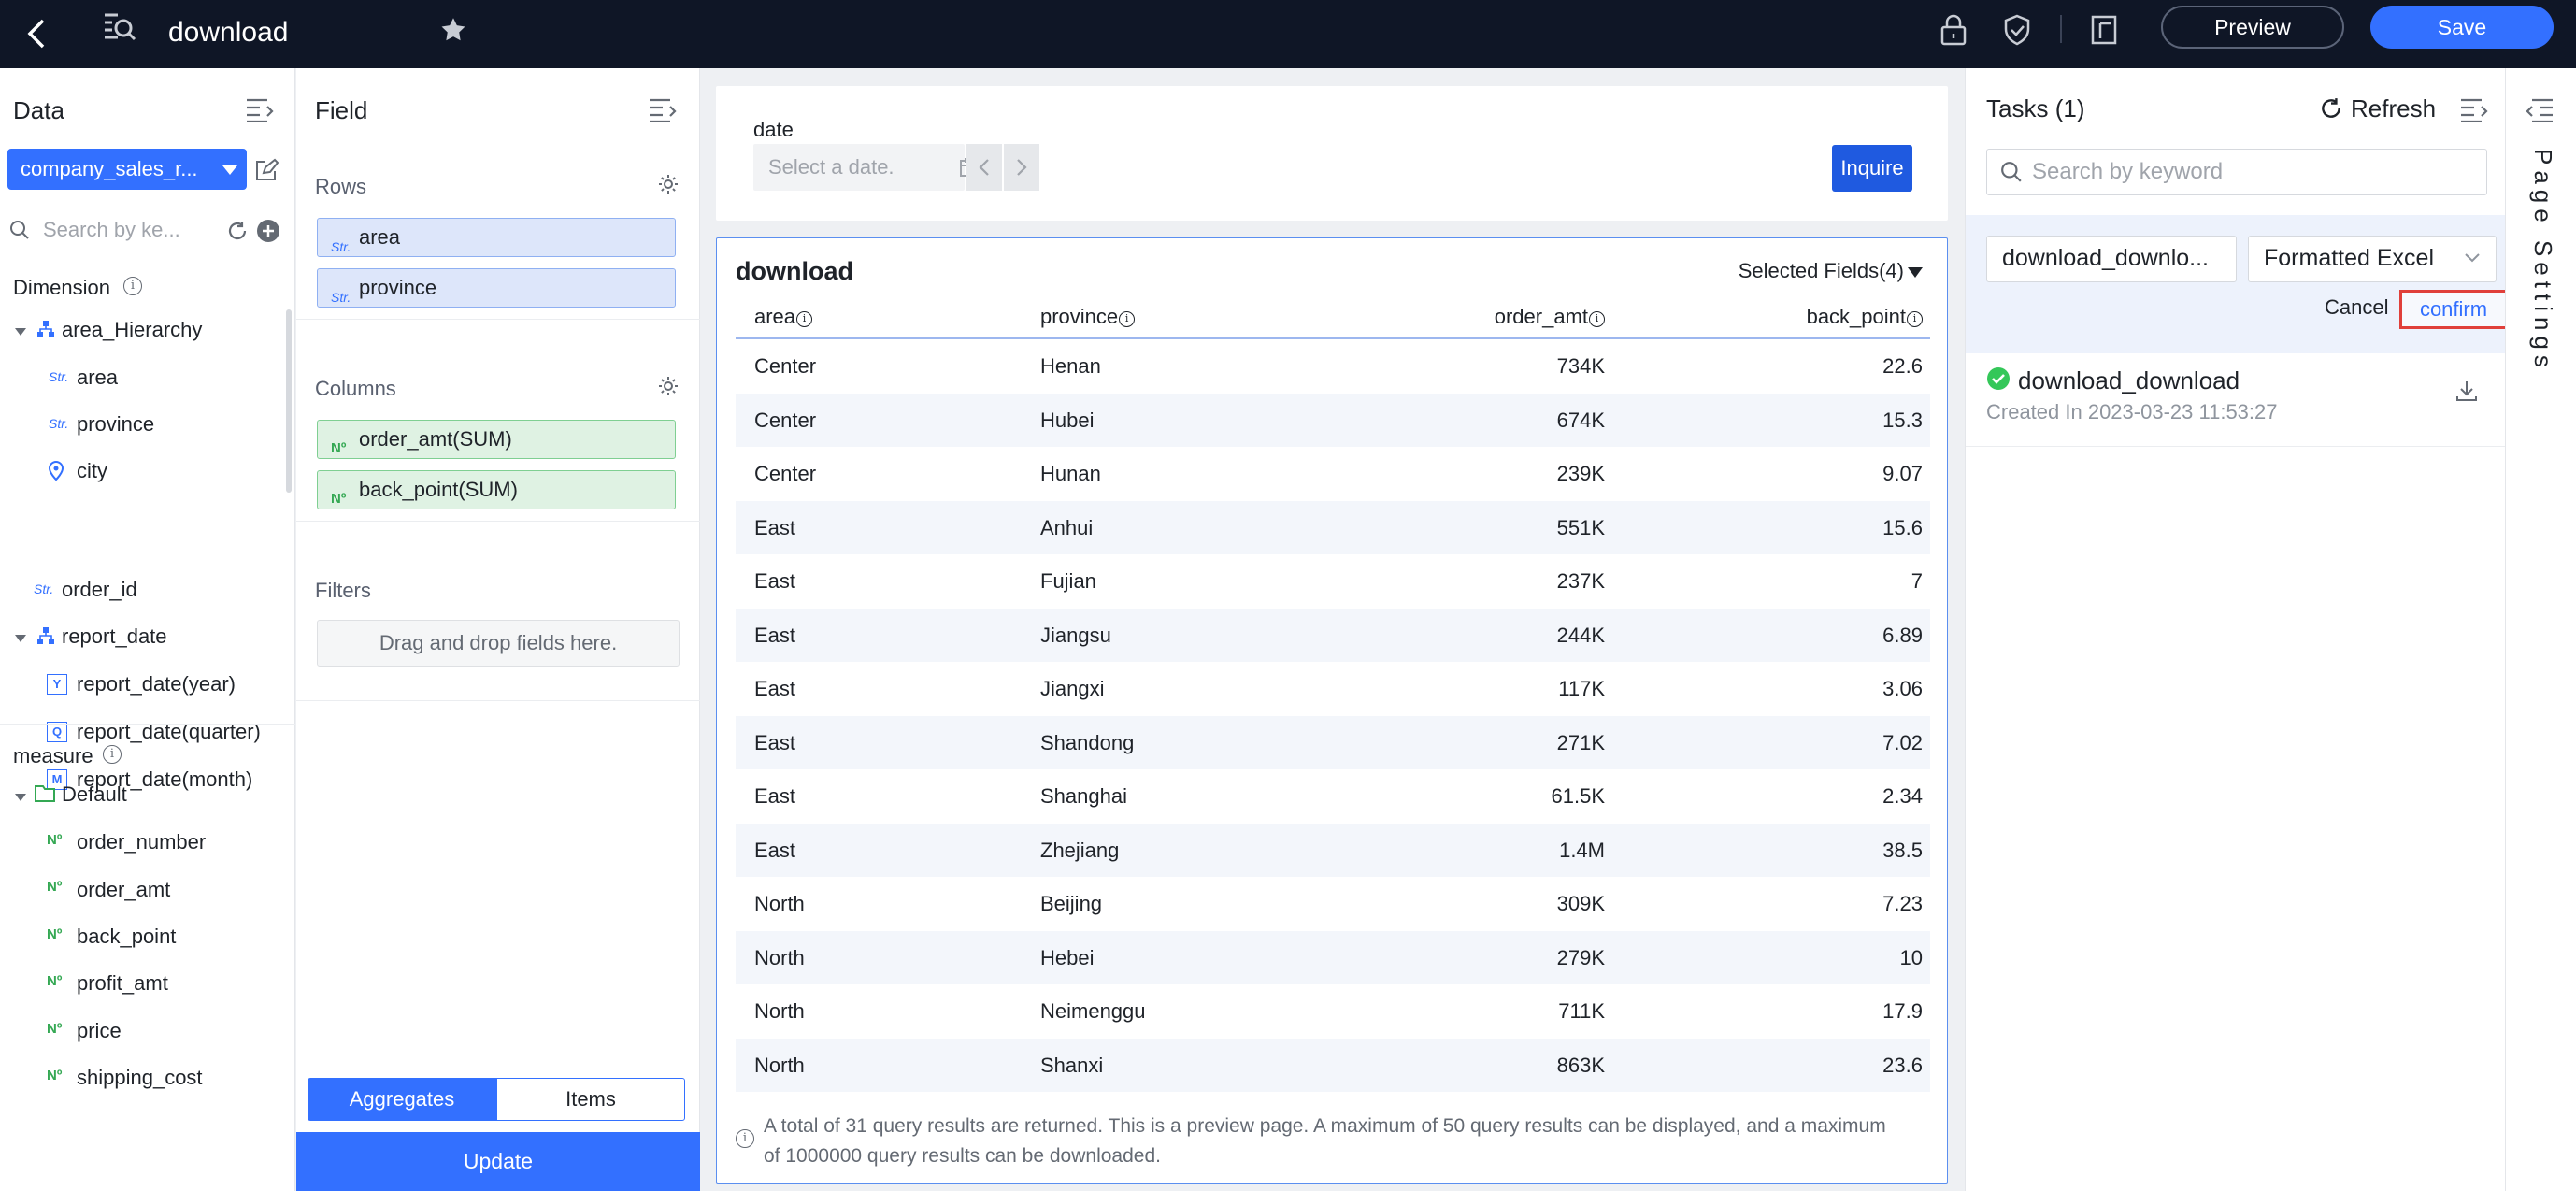 The height and width of the screenshot is (1191, 2576). I want to click on previous-date-button, so click(984, 167).